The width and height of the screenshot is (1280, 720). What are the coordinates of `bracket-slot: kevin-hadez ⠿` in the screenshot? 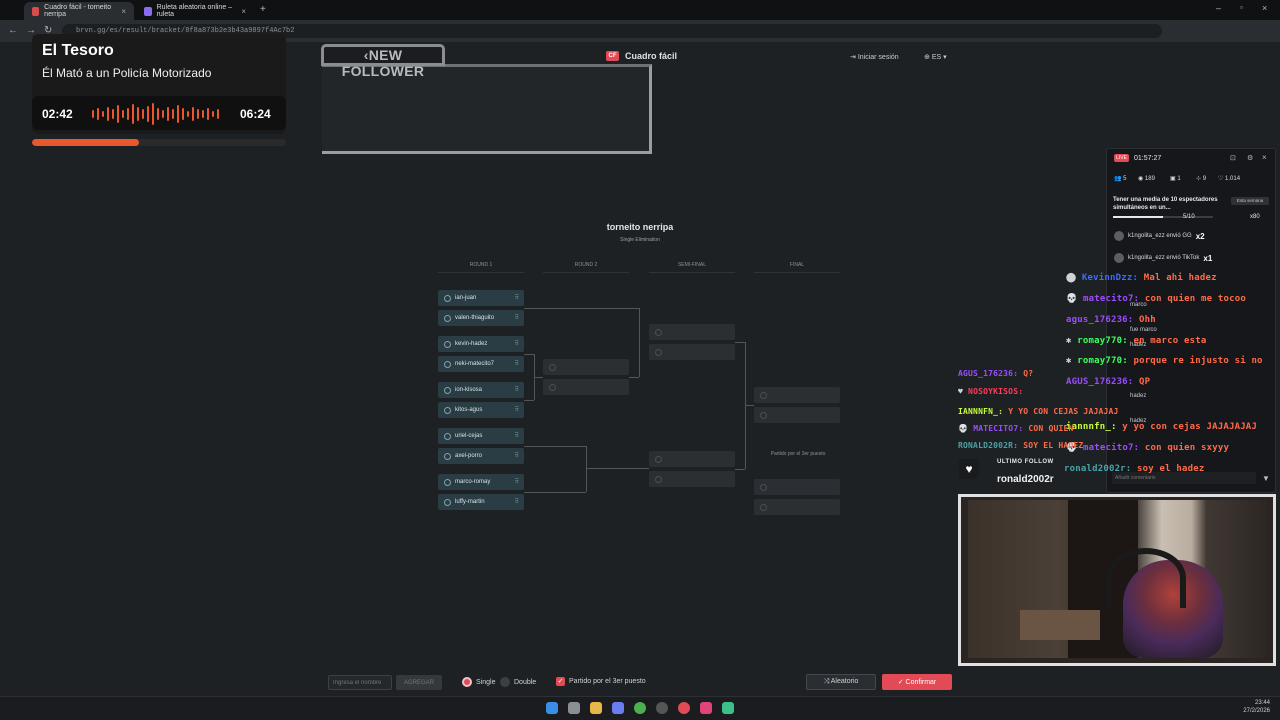 It's located at (481, 344).